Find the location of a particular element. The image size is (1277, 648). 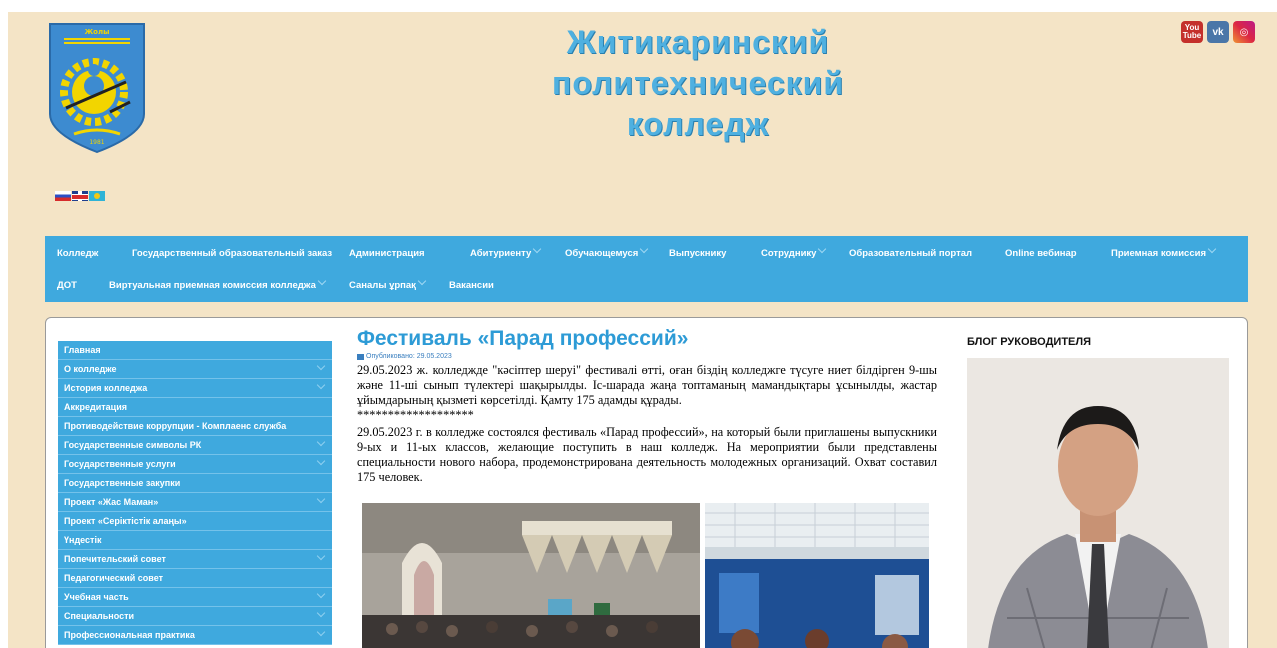

sidebar-item-label: Государственные услуги is located at coordinates (120, 464).